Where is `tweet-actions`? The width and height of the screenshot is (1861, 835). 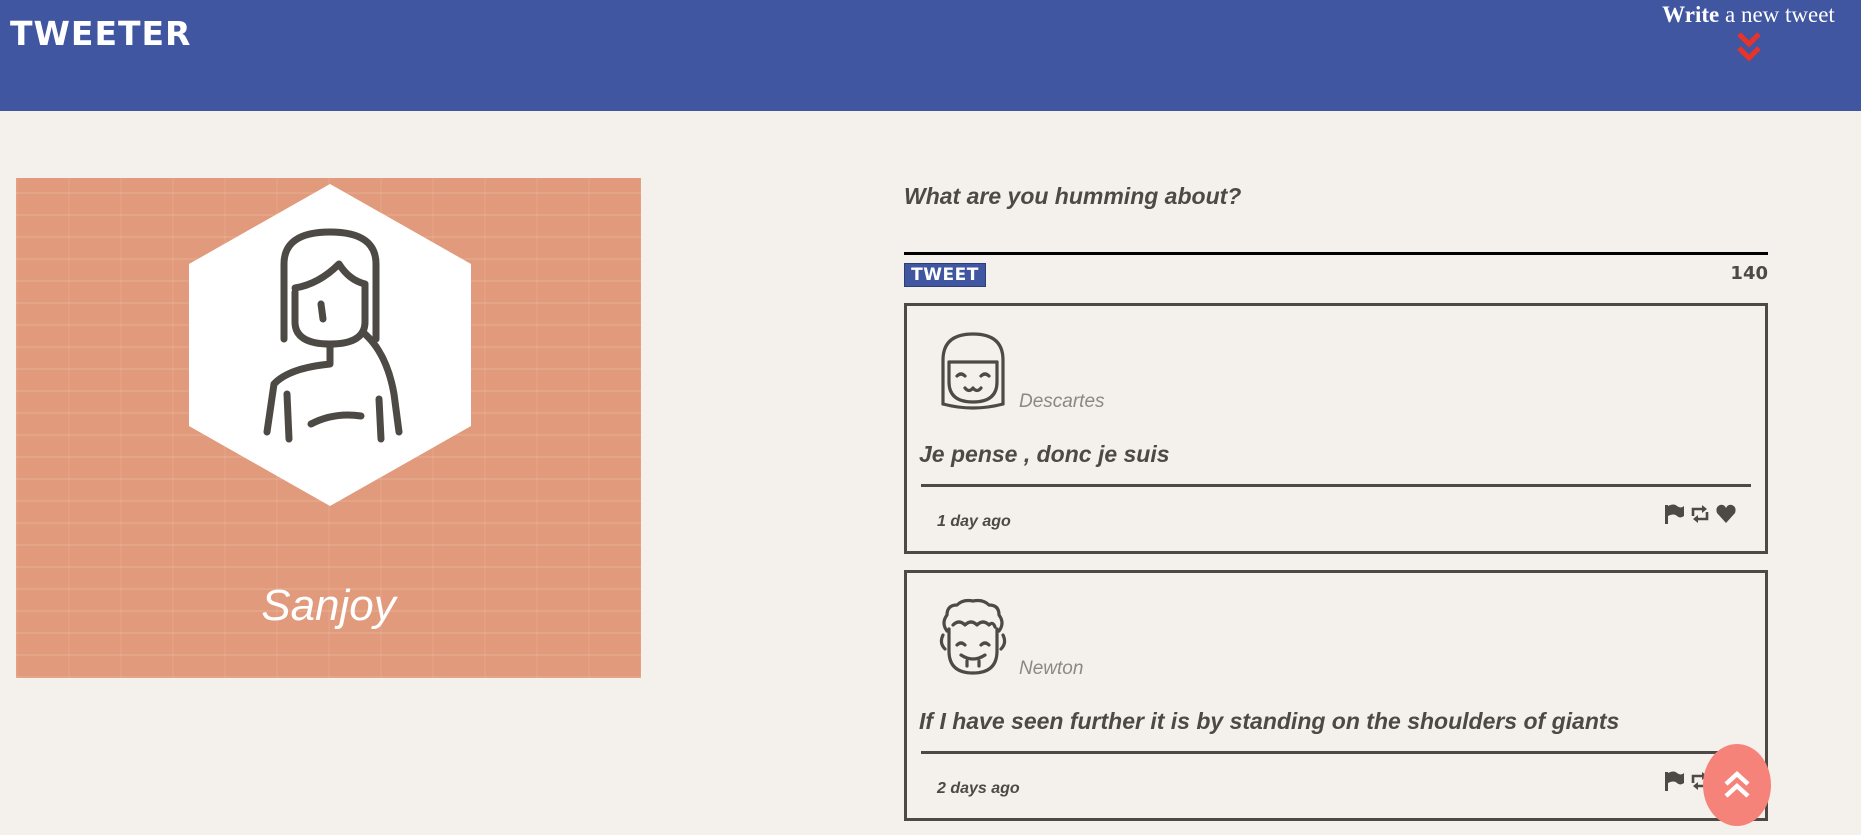 tweet-actions is located at coordinates (1700, 514).